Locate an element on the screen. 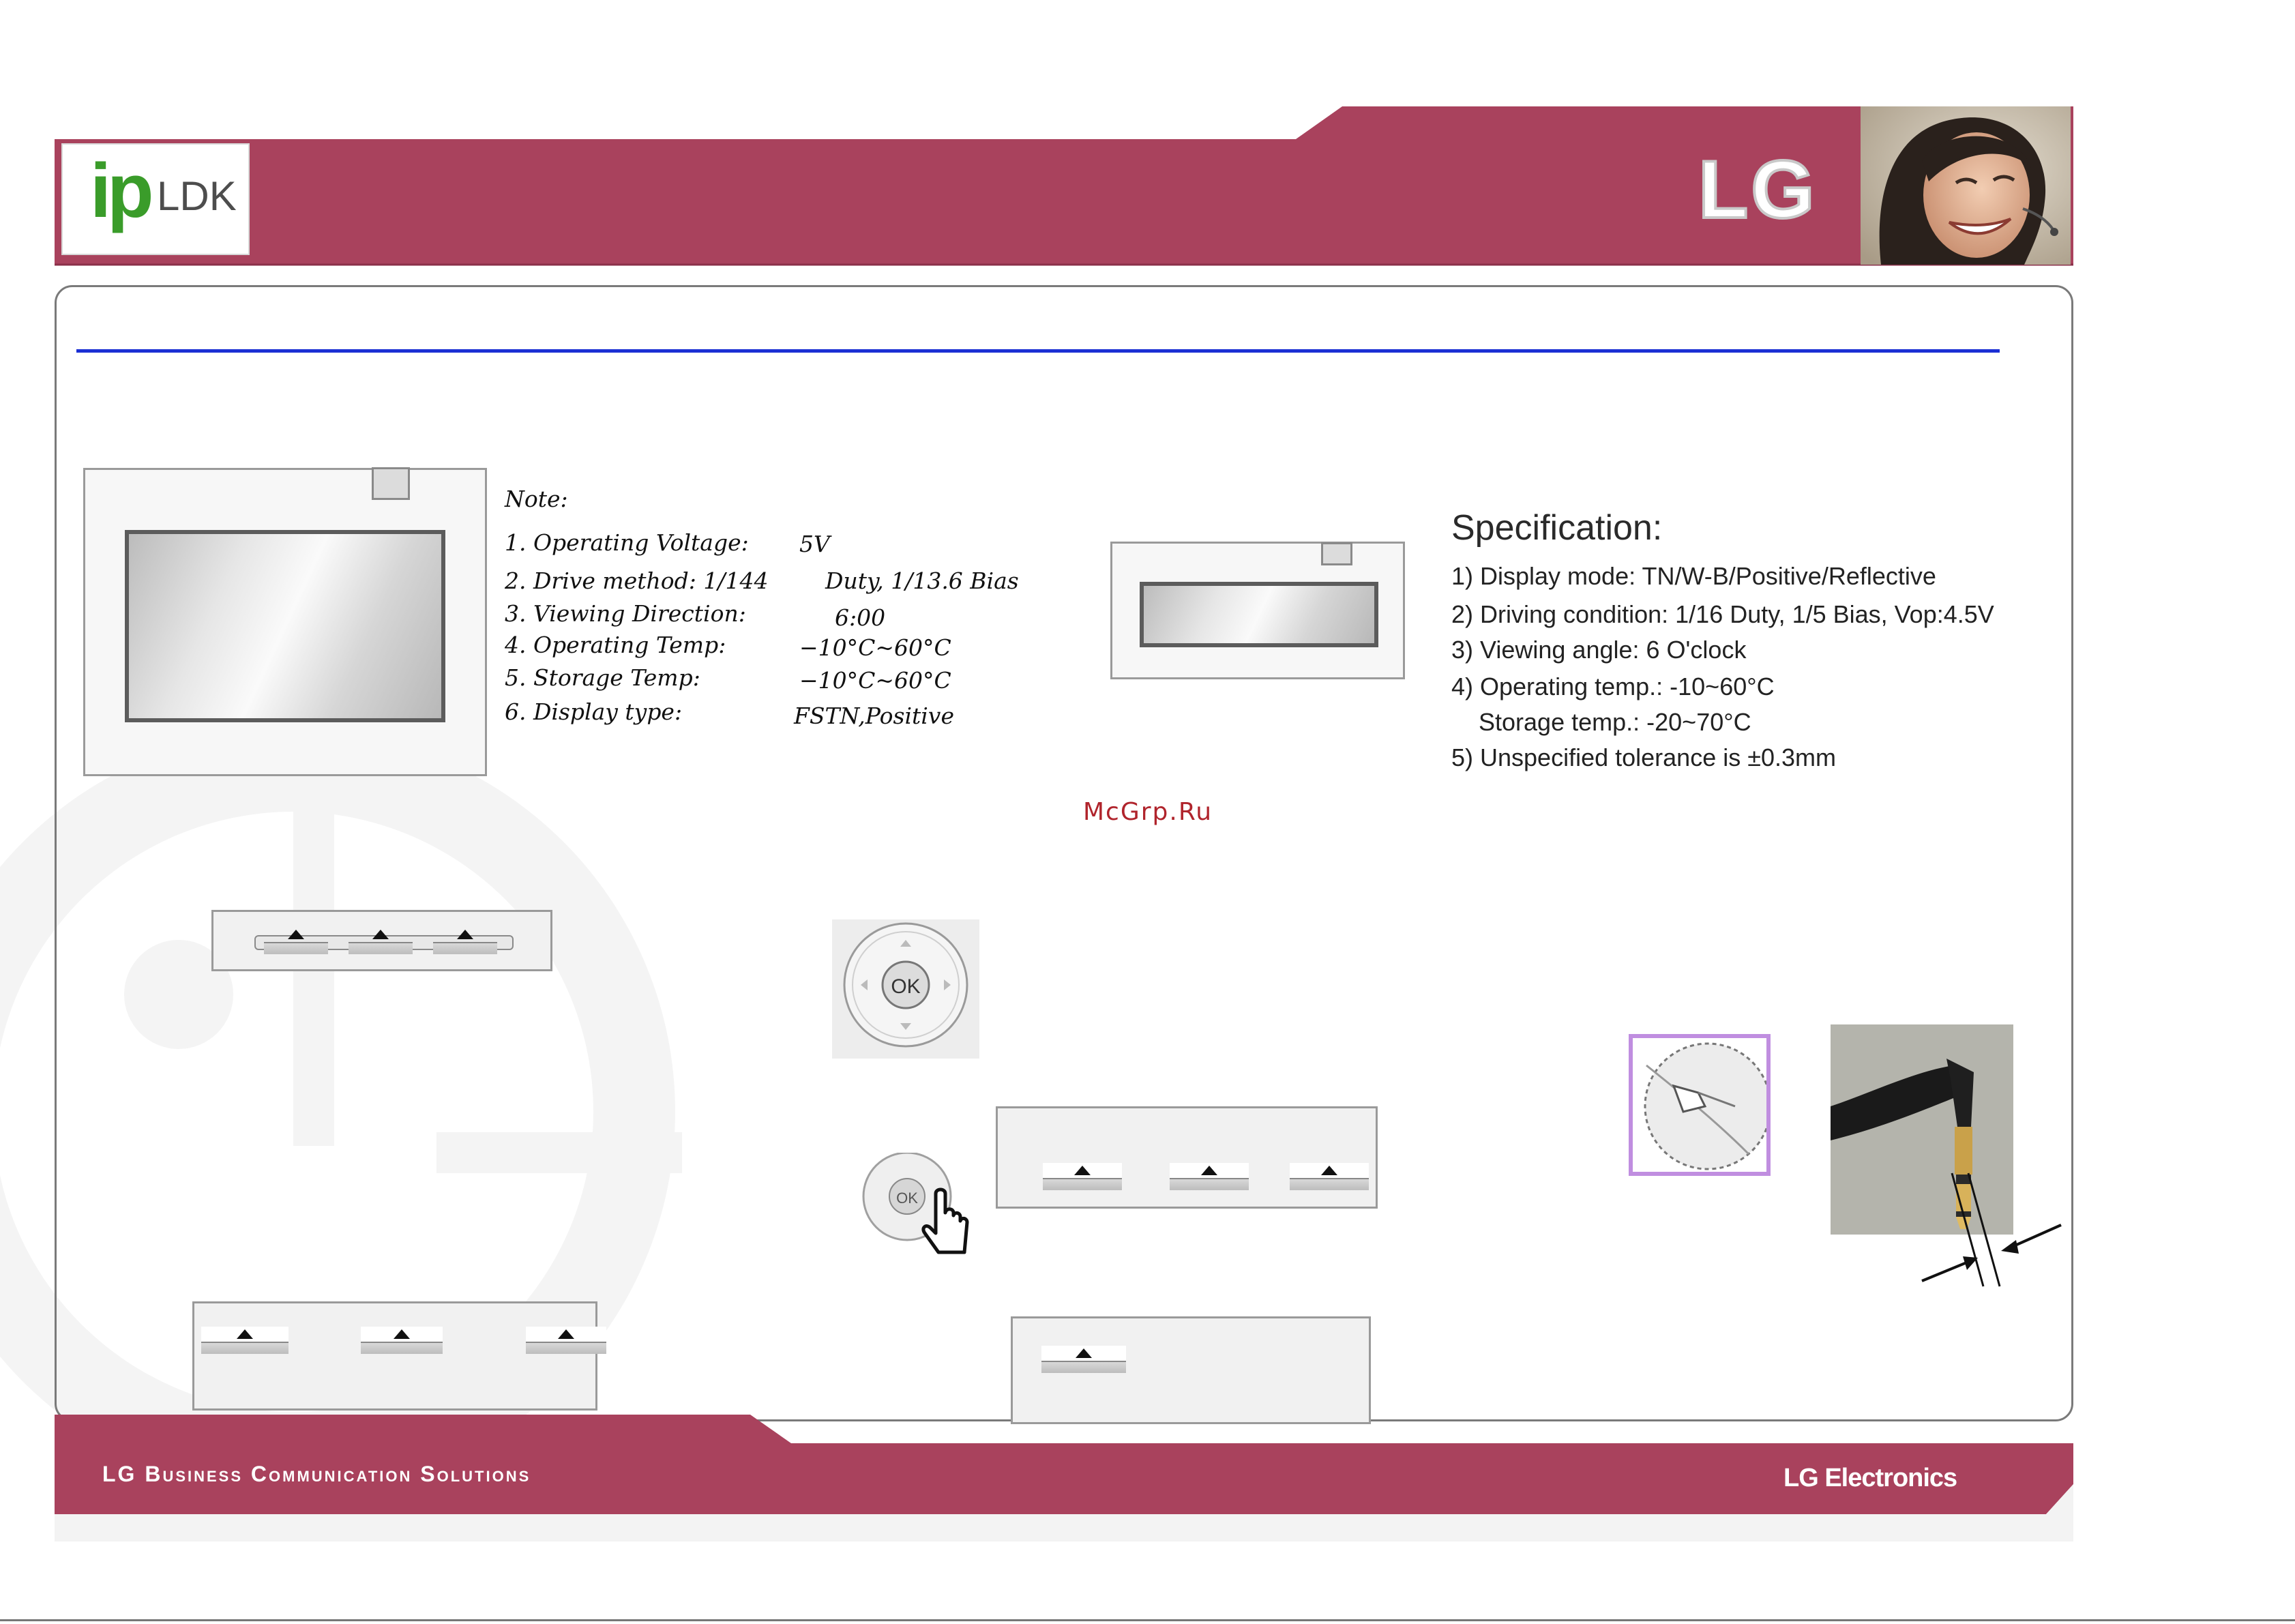 The image size is (2295, 1624). logo-ldk-text: LDK is located at coordinates (197, 196).